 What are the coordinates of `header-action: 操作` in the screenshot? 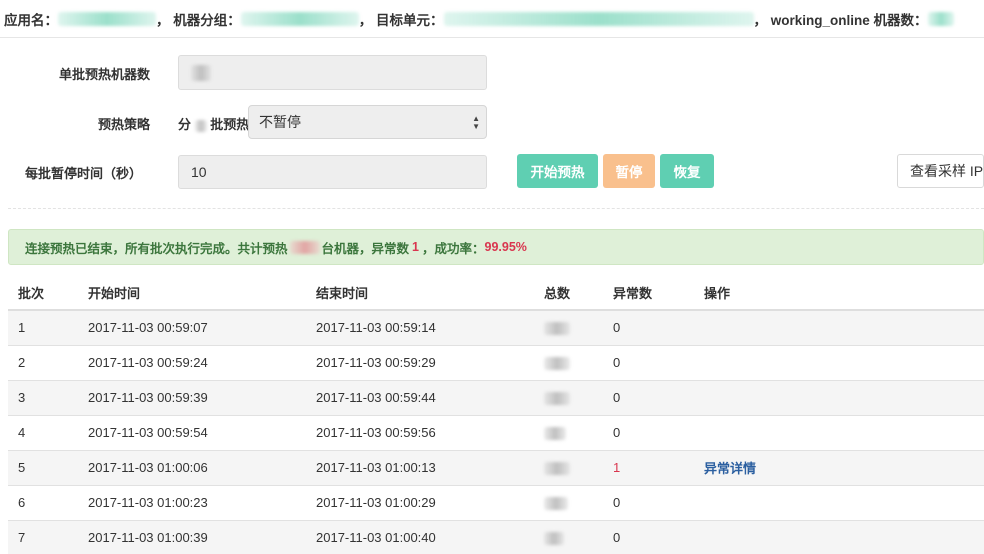 It's located at (839, 293).